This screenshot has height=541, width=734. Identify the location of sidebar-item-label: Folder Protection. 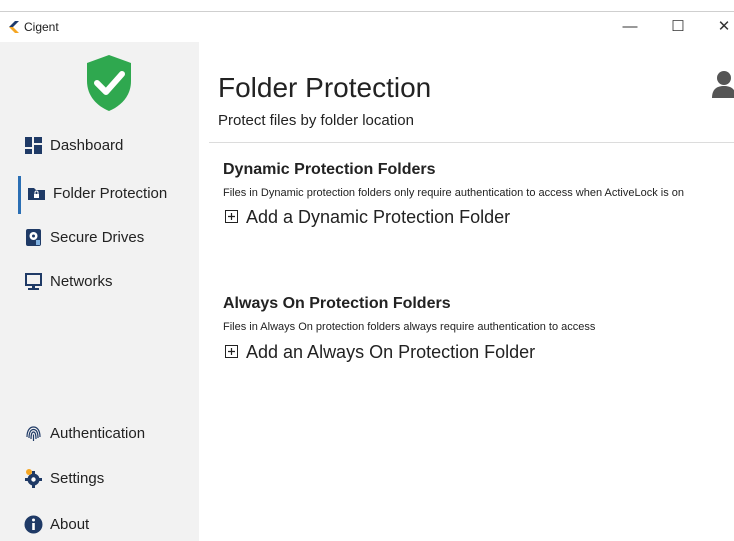
(110, 193).